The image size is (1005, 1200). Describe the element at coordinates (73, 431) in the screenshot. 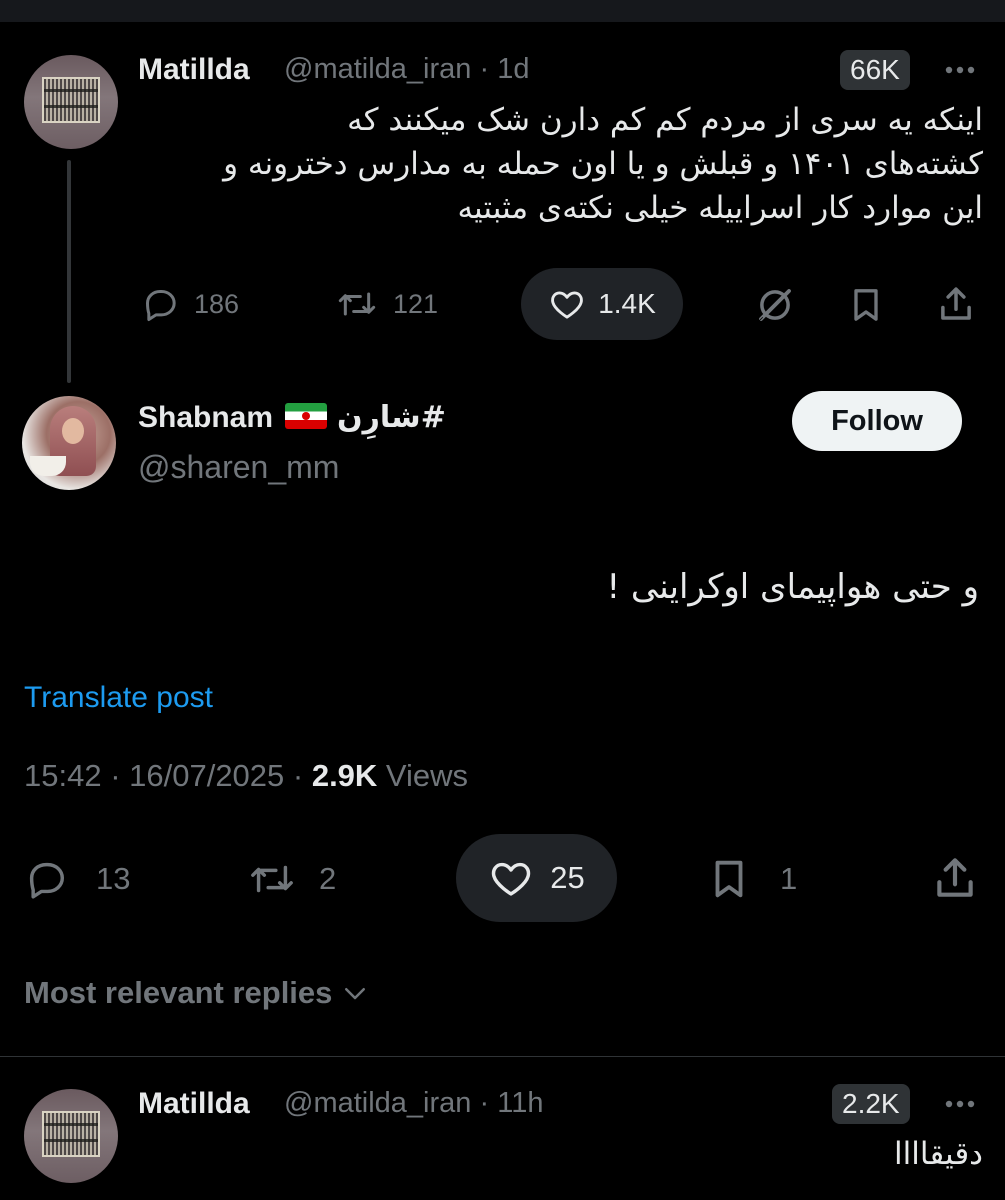

I see `avatar-face` at that location.